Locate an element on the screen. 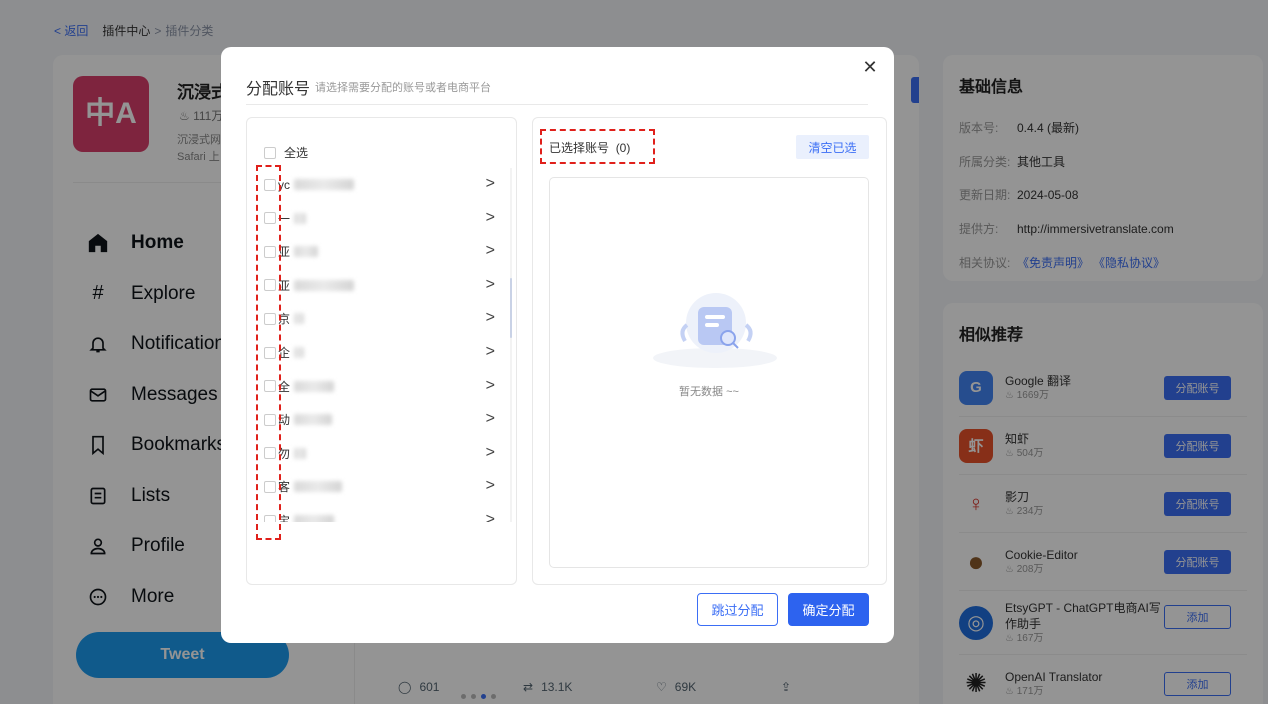  account-list-panel: 全选 yc > 一 > 亚 > 亚 > 京 > 企 > 全 > 动 > 勿 > 客 > 宝 > is located at coordinates (381, 351).